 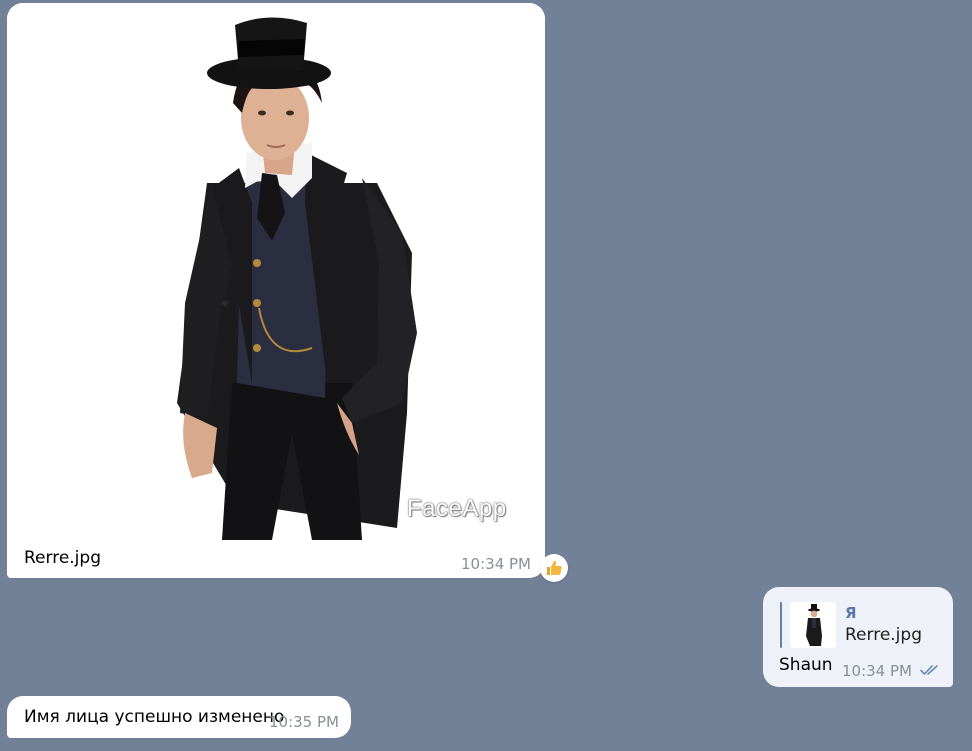 I want to click on reply-thumbnail, so click(x=813, y=625).